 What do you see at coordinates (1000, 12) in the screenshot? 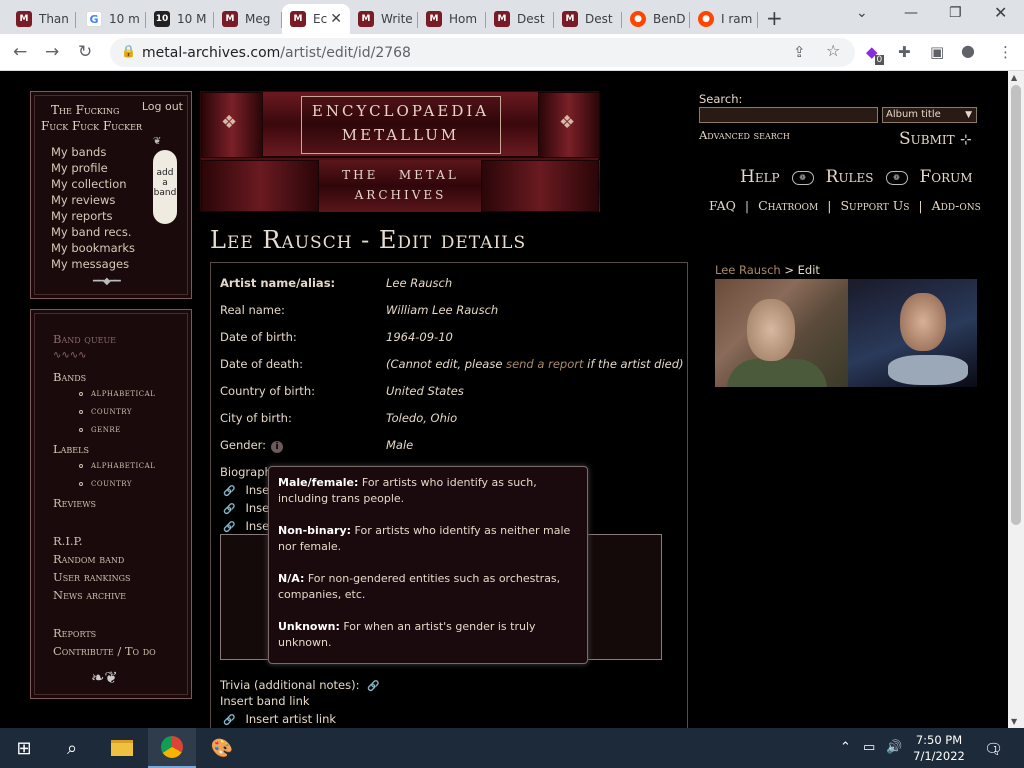
I see `close-window-button: ✕` at bounding box center [1000, 12].